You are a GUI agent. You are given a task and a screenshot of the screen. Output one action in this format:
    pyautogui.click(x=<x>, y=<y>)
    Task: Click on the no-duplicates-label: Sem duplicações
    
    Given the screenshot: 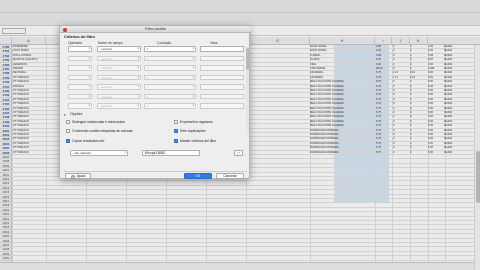 What is the action you would take?
    pyautogui.click(x=193, y=131)
    